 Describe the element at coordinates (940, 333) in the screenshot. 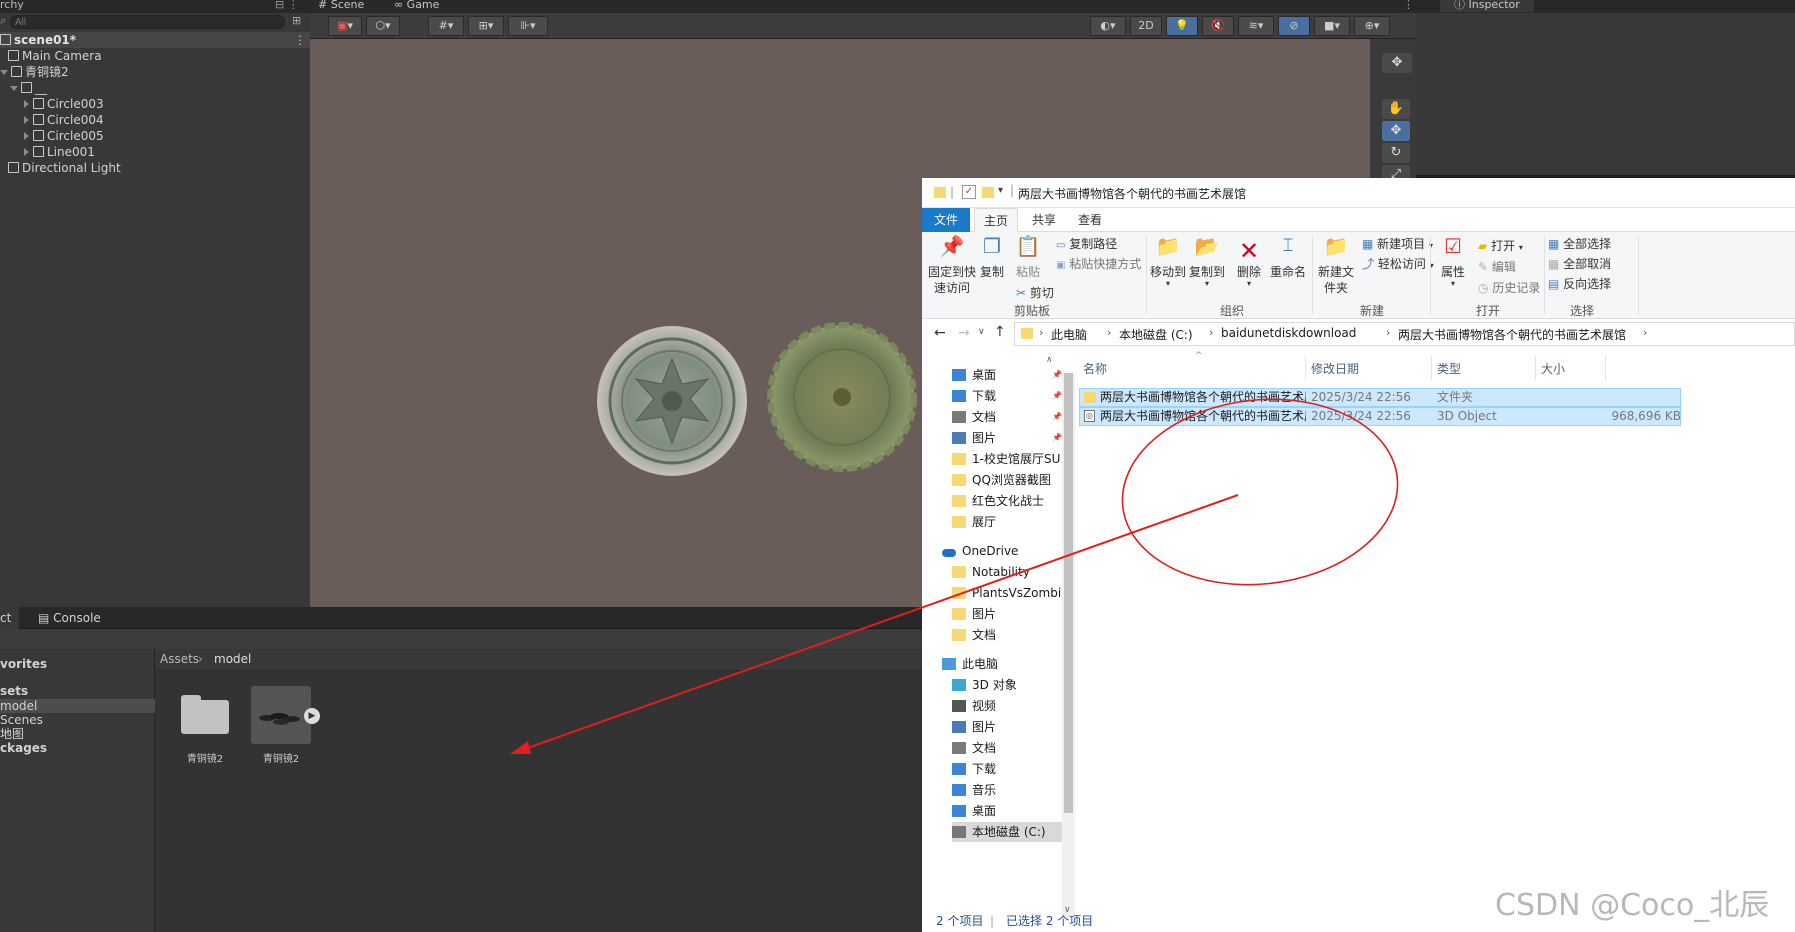

I see `back-arrow-icon: ←` at that location.